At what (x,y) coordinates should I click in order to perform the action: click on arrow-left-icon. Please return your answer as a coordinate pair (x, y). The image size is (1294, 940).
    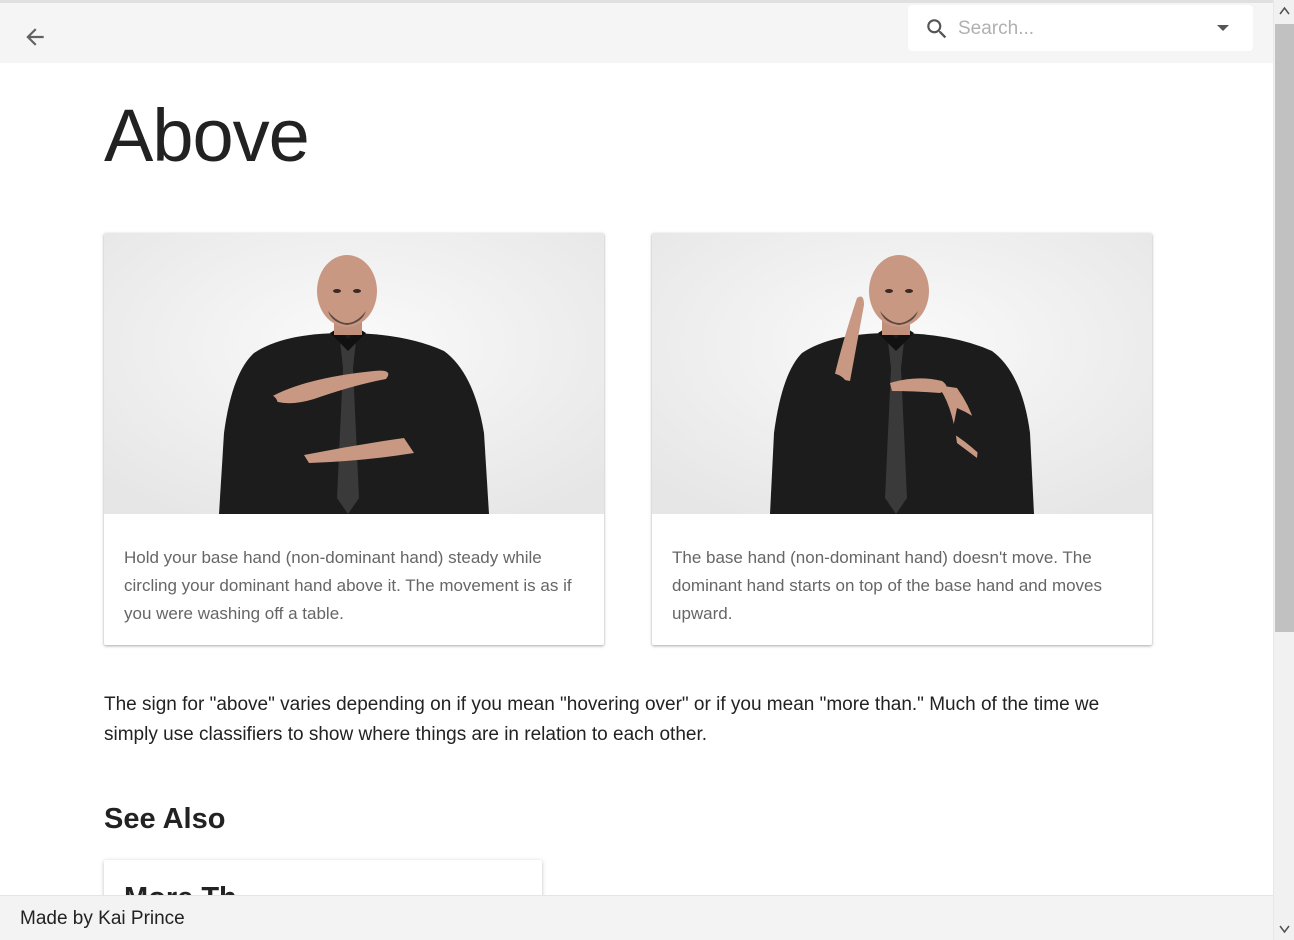
    Looking at the image, I should click on (35, 37).